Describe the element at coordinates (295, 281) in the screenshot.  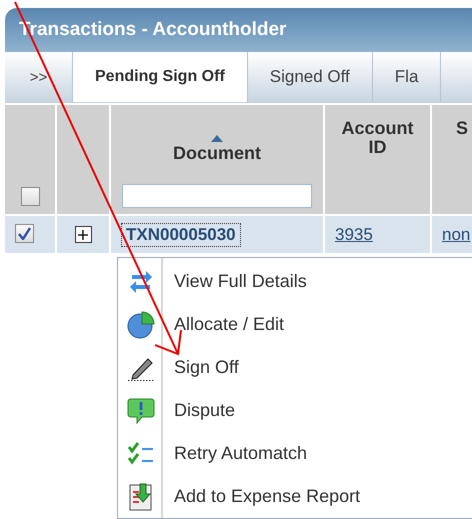
I see `menu-item: View Full Details` at that location.